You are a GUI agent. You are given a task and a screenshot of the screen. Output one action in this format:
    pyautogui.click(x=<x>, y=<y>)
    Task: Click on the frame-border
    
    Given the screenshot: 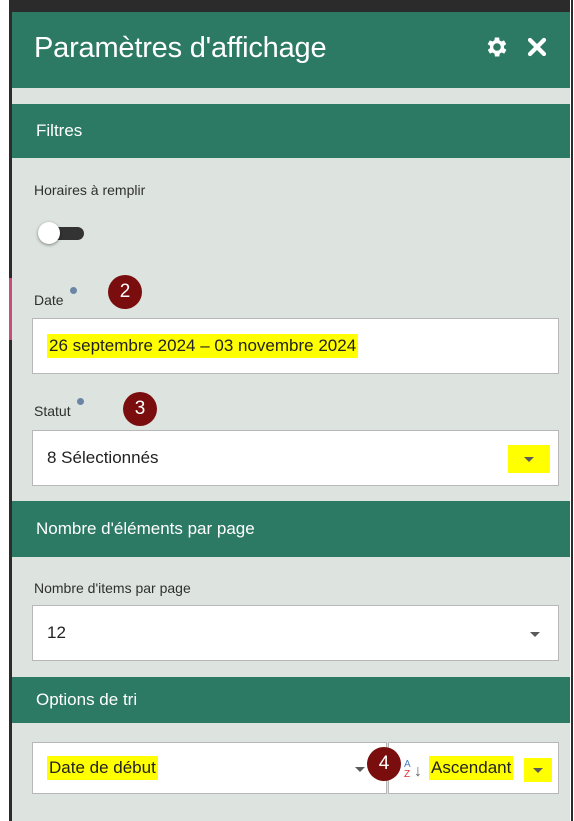 What is the action you would take?
    pyautogui.click(x=572, y=410)
    